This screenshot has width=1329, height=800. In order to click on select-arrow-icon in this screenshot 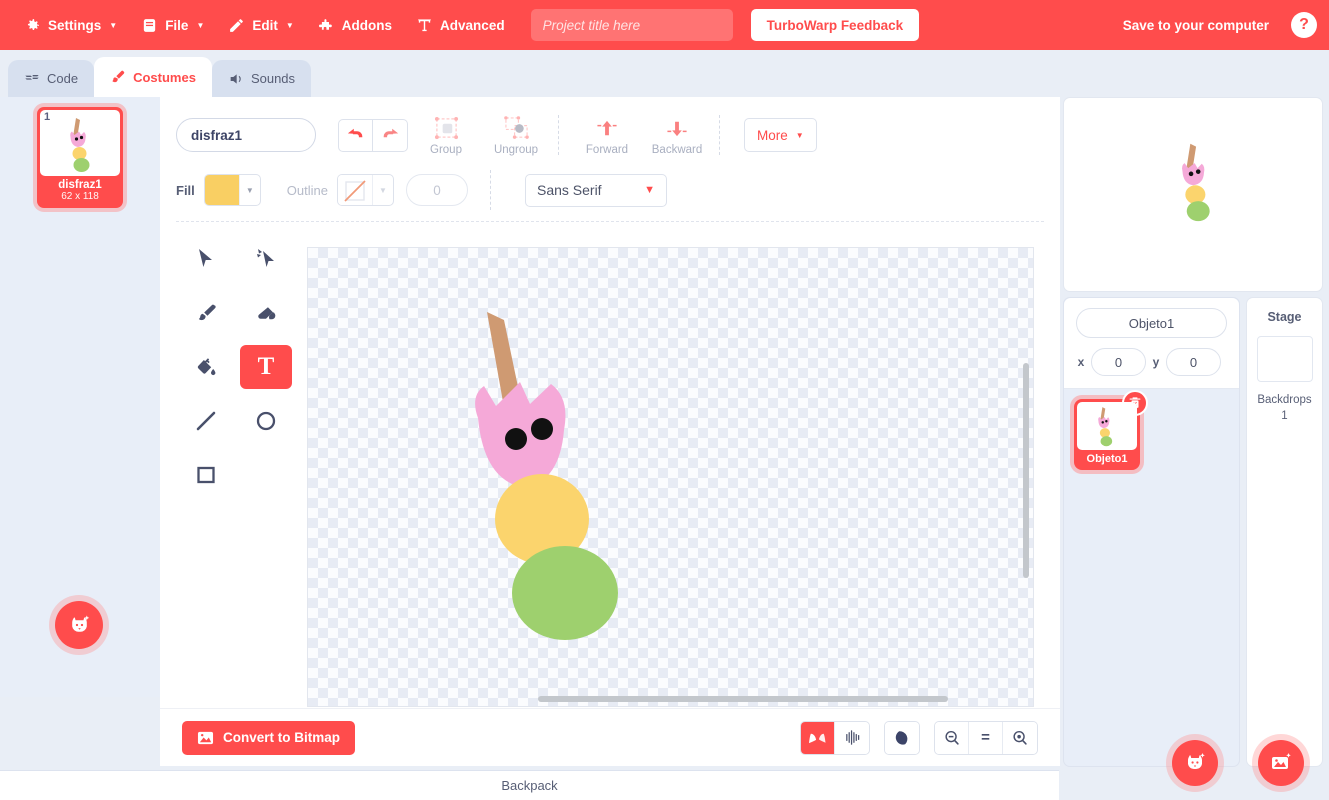, I will do `click(205, 258)`.